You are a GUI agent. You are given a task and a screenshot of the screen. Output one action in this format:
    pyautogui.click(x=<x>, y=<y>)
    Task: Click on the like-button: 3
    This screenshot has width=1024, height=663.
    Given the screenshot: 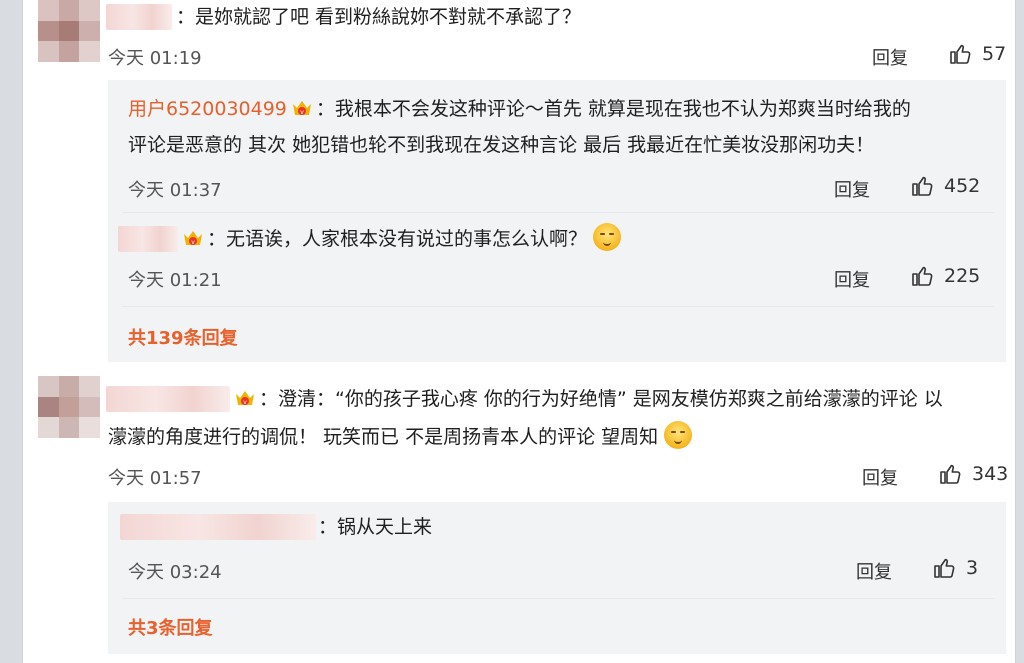 What is the action you would take?
    pyautogui.click(x=955, y=568)
    